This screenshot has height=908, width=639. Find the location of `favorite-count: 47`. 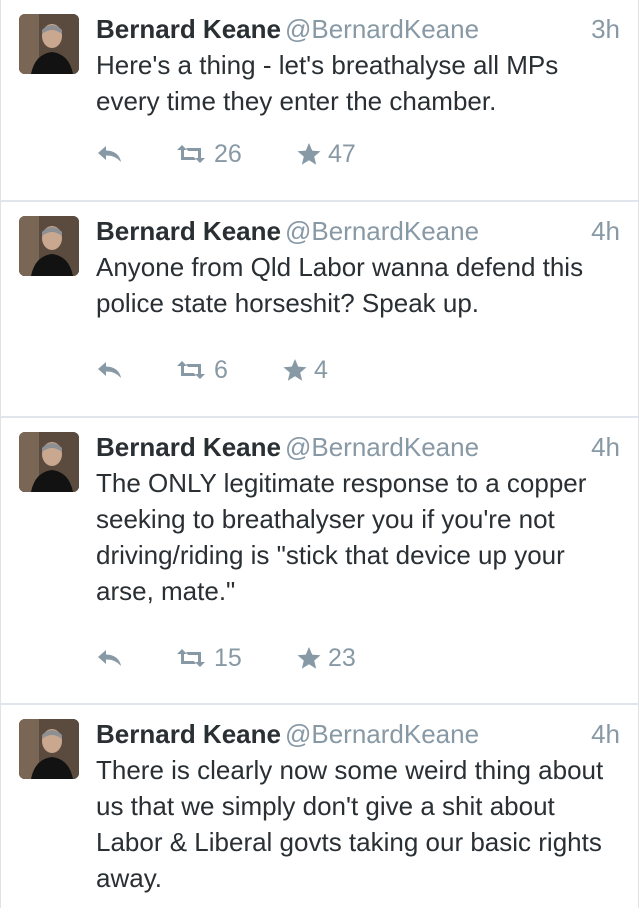

favorite-count: 47 is located at coordinates (342, 154).